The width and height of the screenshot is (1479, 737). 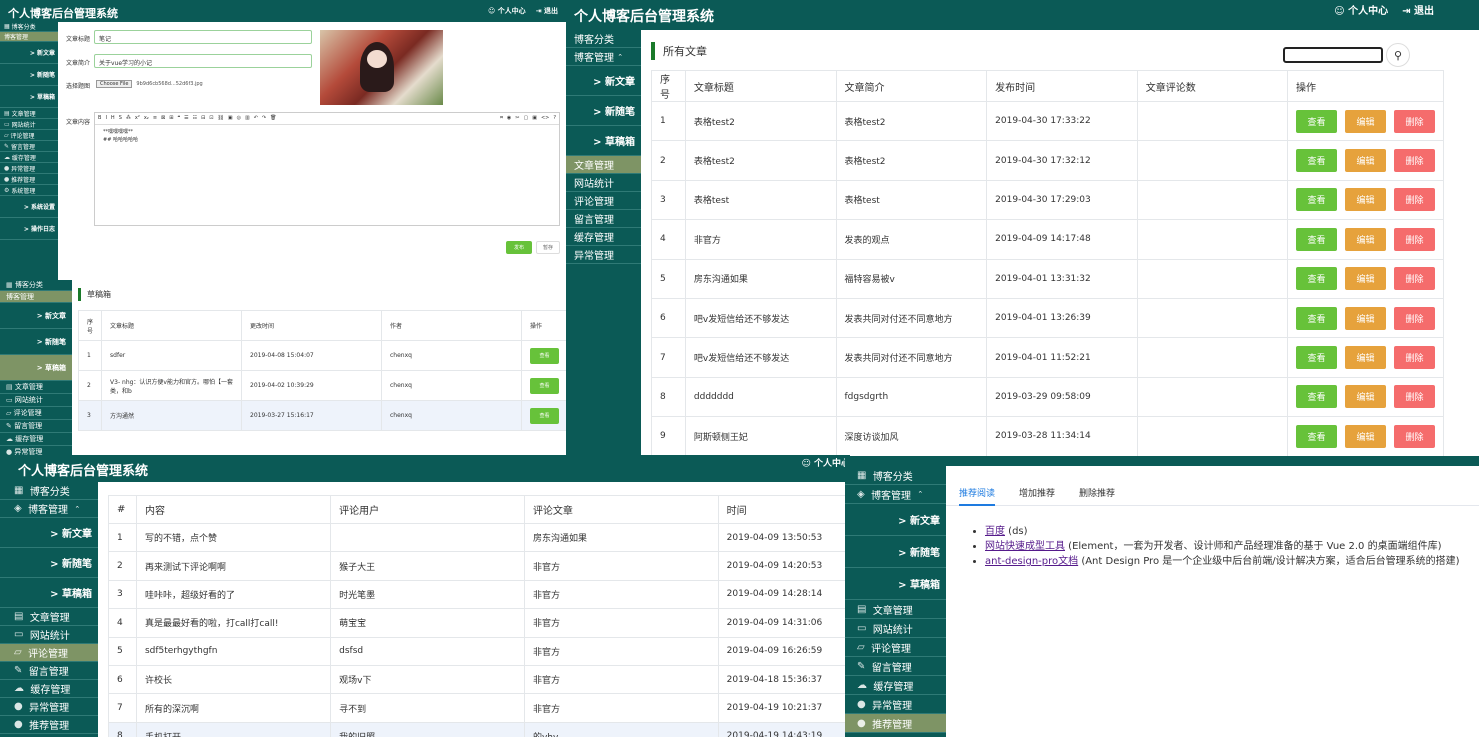 I want to click on recommend-link: 百度, so click(x=995, y=531).